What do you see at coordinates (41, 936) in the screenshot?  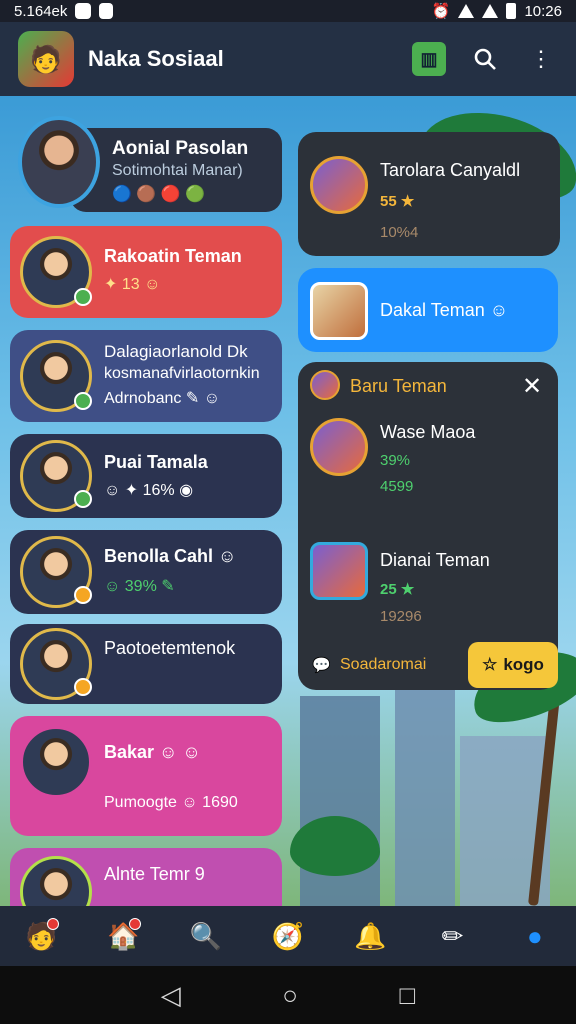 I see `nav-profile-button: 🧑` at bounding box center [41, 936].